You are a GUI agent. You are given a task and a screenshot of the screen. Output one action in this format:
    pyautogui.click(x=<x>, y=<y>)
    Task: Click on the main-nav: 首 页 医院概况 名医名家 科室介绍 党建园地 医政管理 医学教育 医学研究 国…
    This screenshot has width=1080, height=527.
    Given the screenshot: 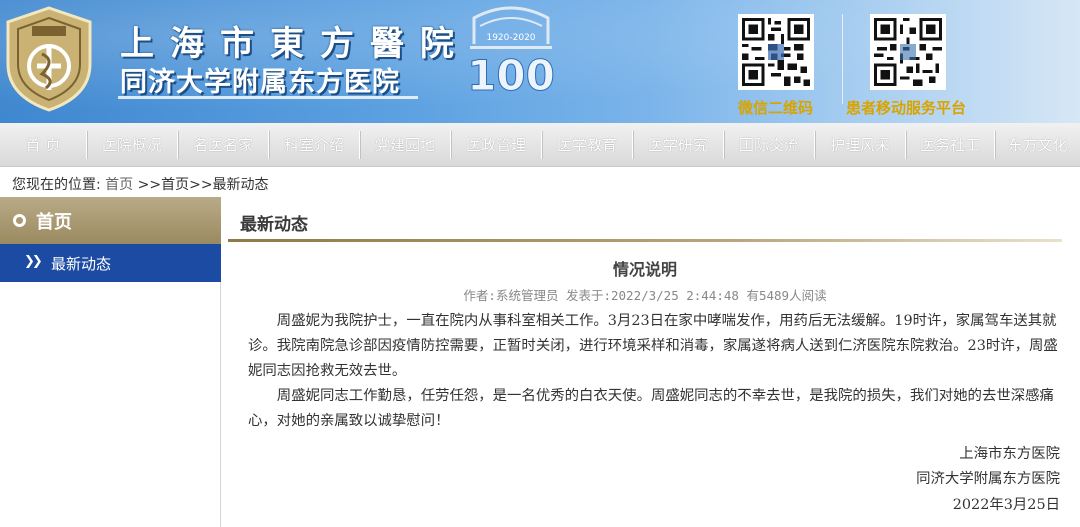 What is the action you would take?
    pyautogui.click(x=540, y=145)
    